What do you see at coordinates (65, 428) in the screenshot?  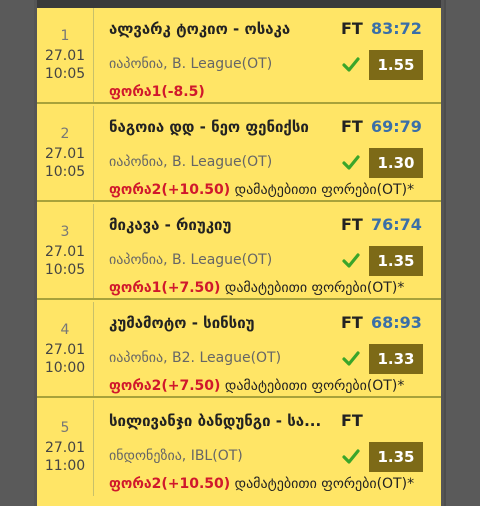 I see `match-index: 5` at bounding box center [65, 428].